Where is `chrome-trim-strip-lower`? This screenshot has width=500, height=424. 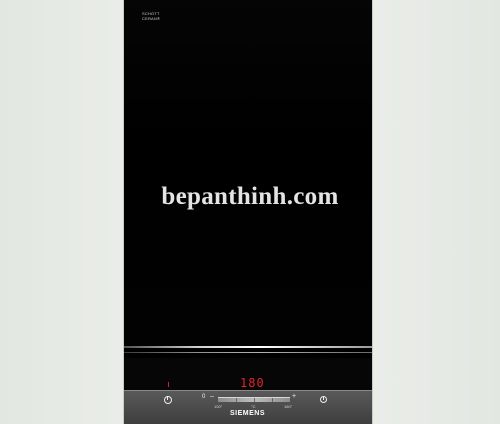 chrome-trim-strip-lower is located at coordinates (248, 352).